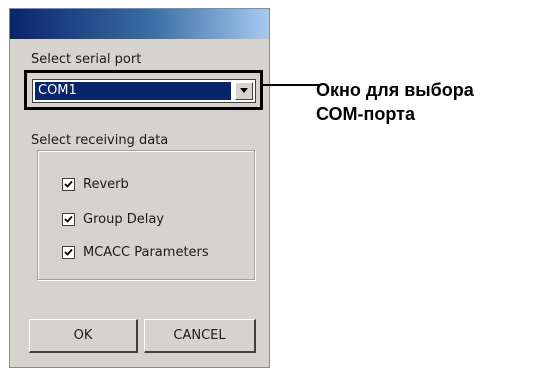 Image resolution: width=544 pixels, height=377 pixels. Describe the element at coordinates (143, 90) in the screenshot. I see `com-port-highlight-frame` at that location.